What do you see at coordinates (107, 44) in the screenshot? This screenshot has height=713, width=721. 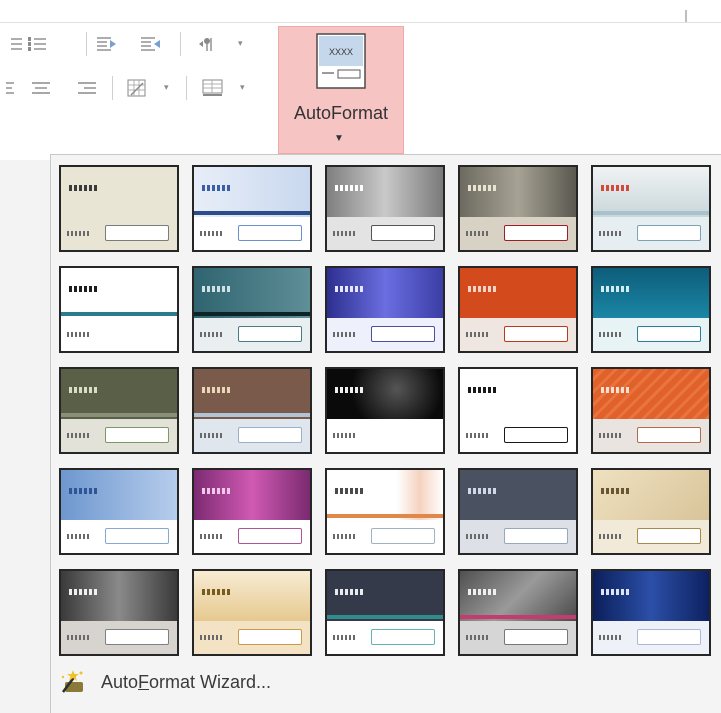 I see `decrease-indent-icon` at bounding box center [107, 44].